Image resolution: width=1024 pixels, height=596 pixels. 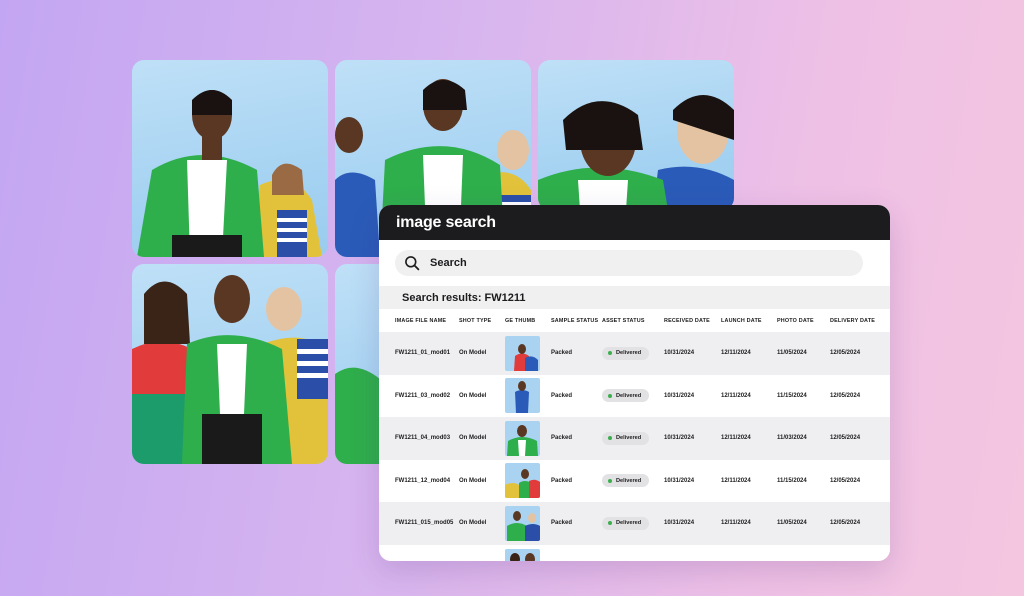 I want to click on search-bar, so click(x=629, y=263).